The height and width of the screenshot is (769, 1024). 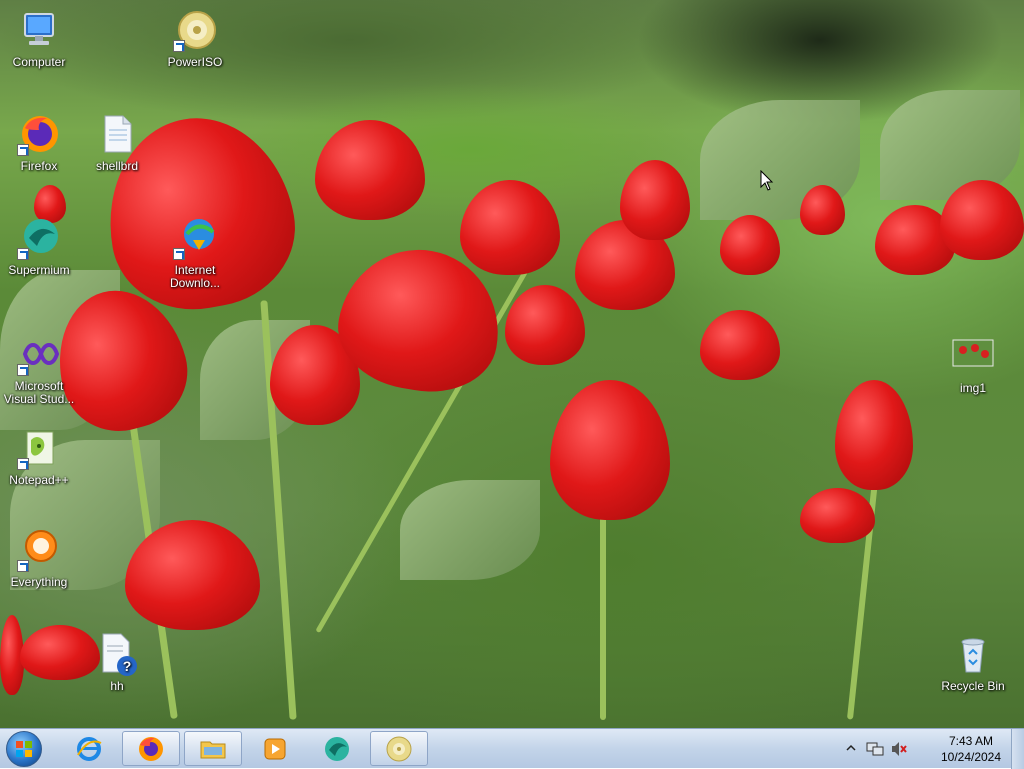 I want to click on media-player-icon, so click(x=275, y=748).